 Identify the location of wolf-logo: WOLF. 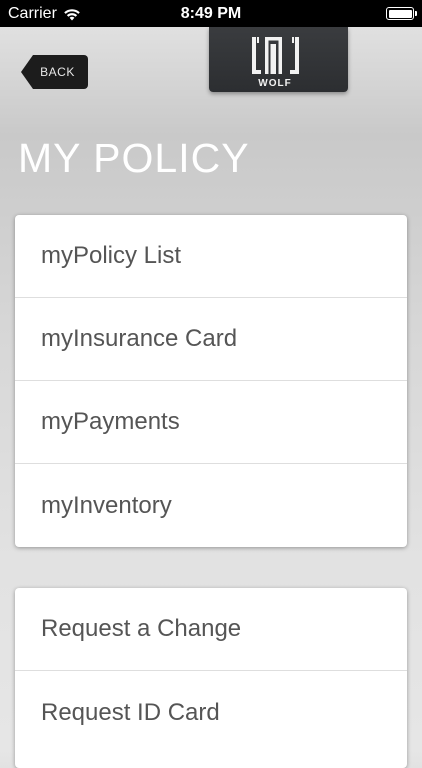
(278, 59).